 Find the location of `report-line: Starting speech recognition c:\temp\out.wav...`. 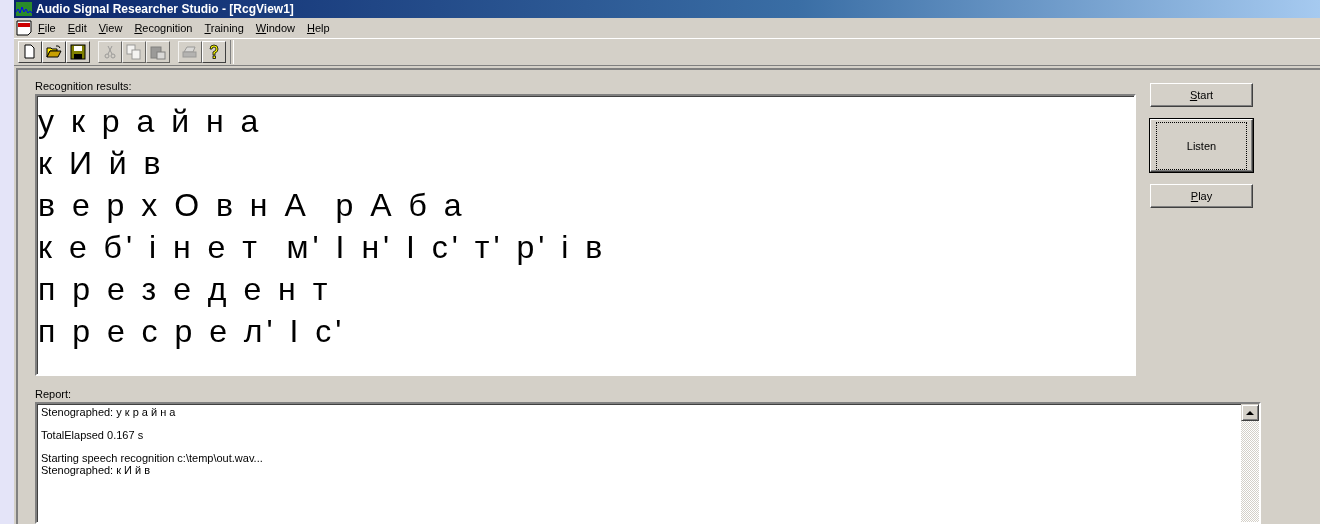

report-line: Starting speech recognition c:\temp\out.wav... is located at coordinates (152, 458).